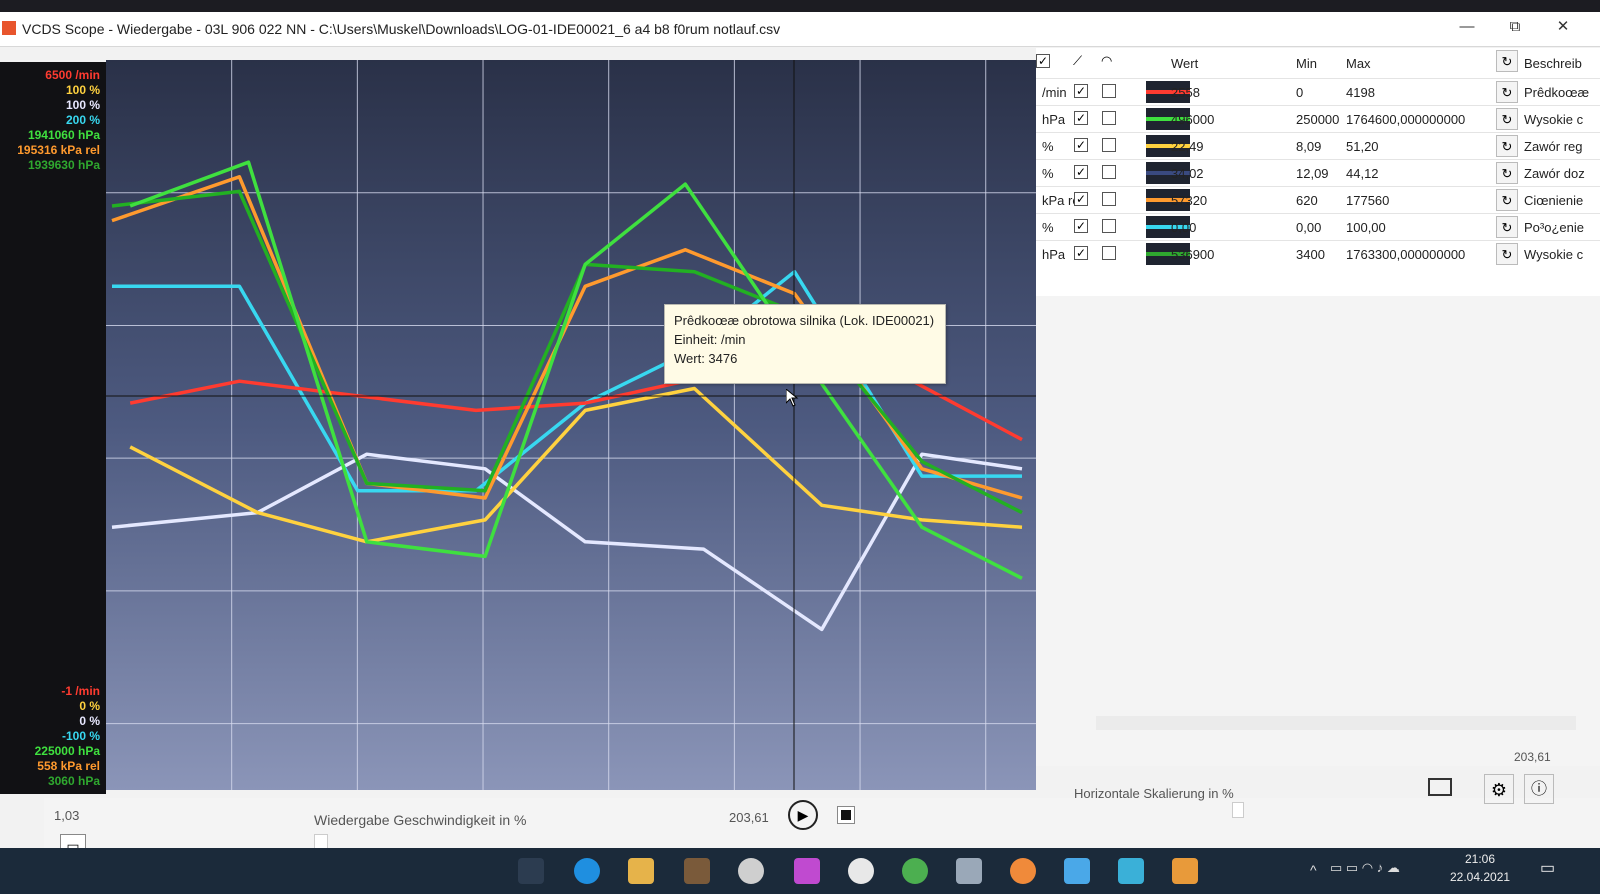  I want to click on scale-min-label: -1 /min, so click(80, 691).